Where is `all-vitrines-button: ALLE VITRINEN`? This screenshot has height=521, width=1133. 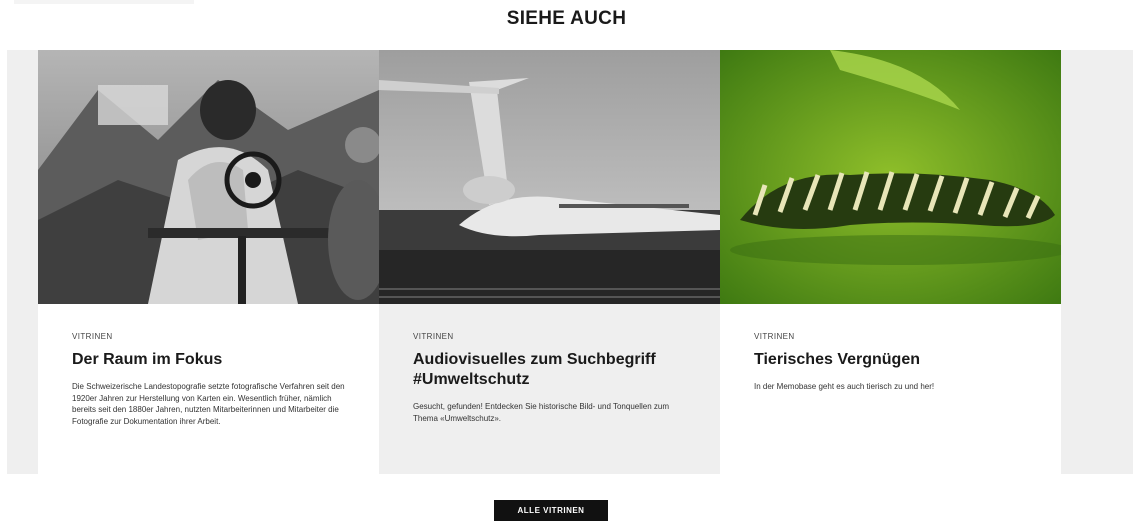 all-vitrines-button: ALLE VITRINEN is located at coordinates (551, 510).